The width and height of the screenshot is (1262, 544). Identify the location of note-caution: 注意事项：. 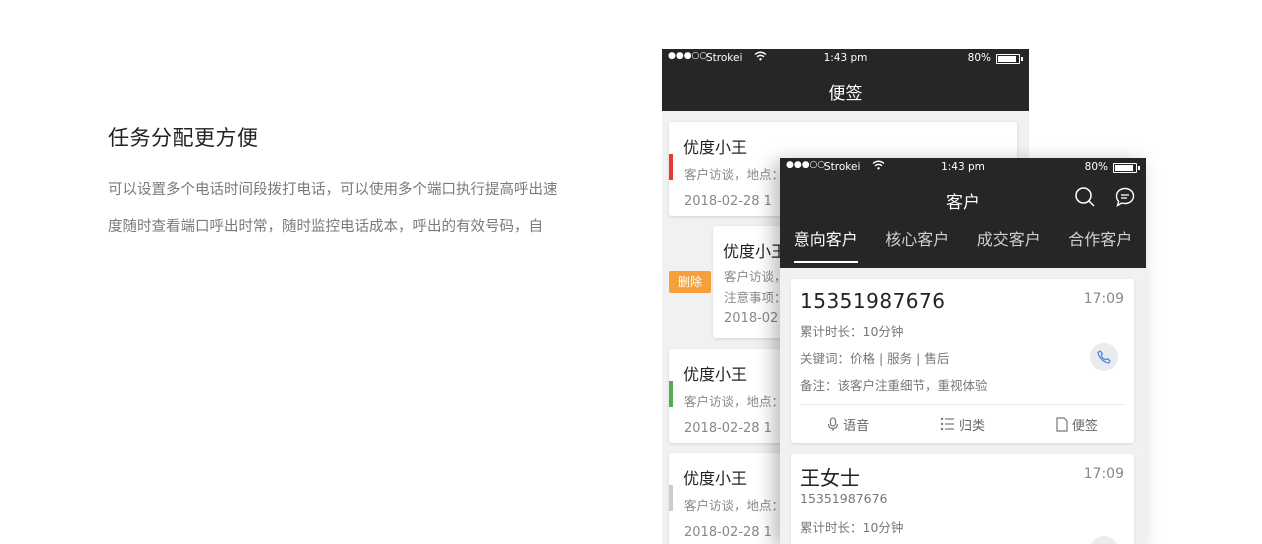
(755, 297).